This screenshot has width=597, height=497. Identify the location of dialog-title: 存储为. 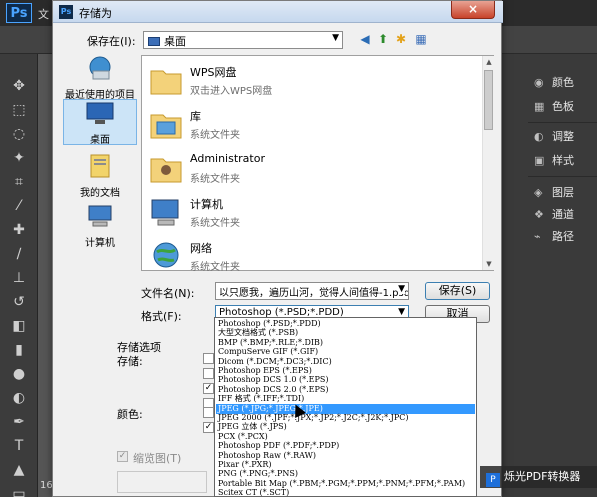
(95, 13).